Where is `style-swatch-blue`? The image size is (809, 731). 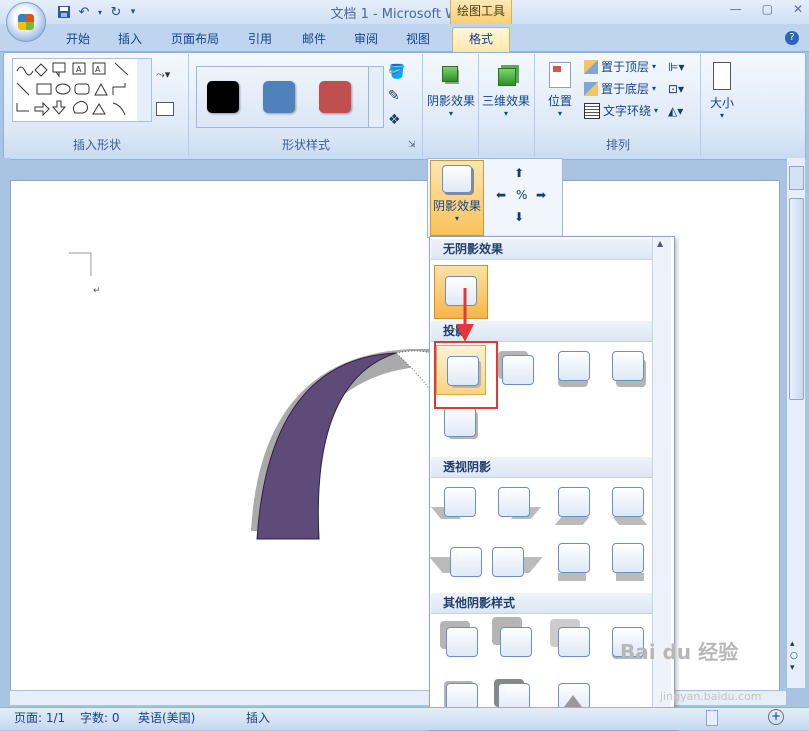
style-swatch-blue is located at coordinates (279, 97).